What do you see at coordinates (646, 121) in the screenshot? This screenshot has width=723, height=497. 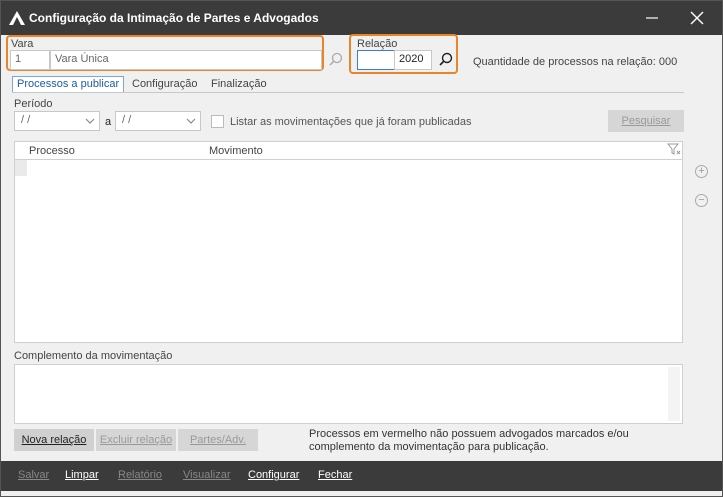 I see `pesquisar-button: Pesquisar` at bounding box center [646, 121].